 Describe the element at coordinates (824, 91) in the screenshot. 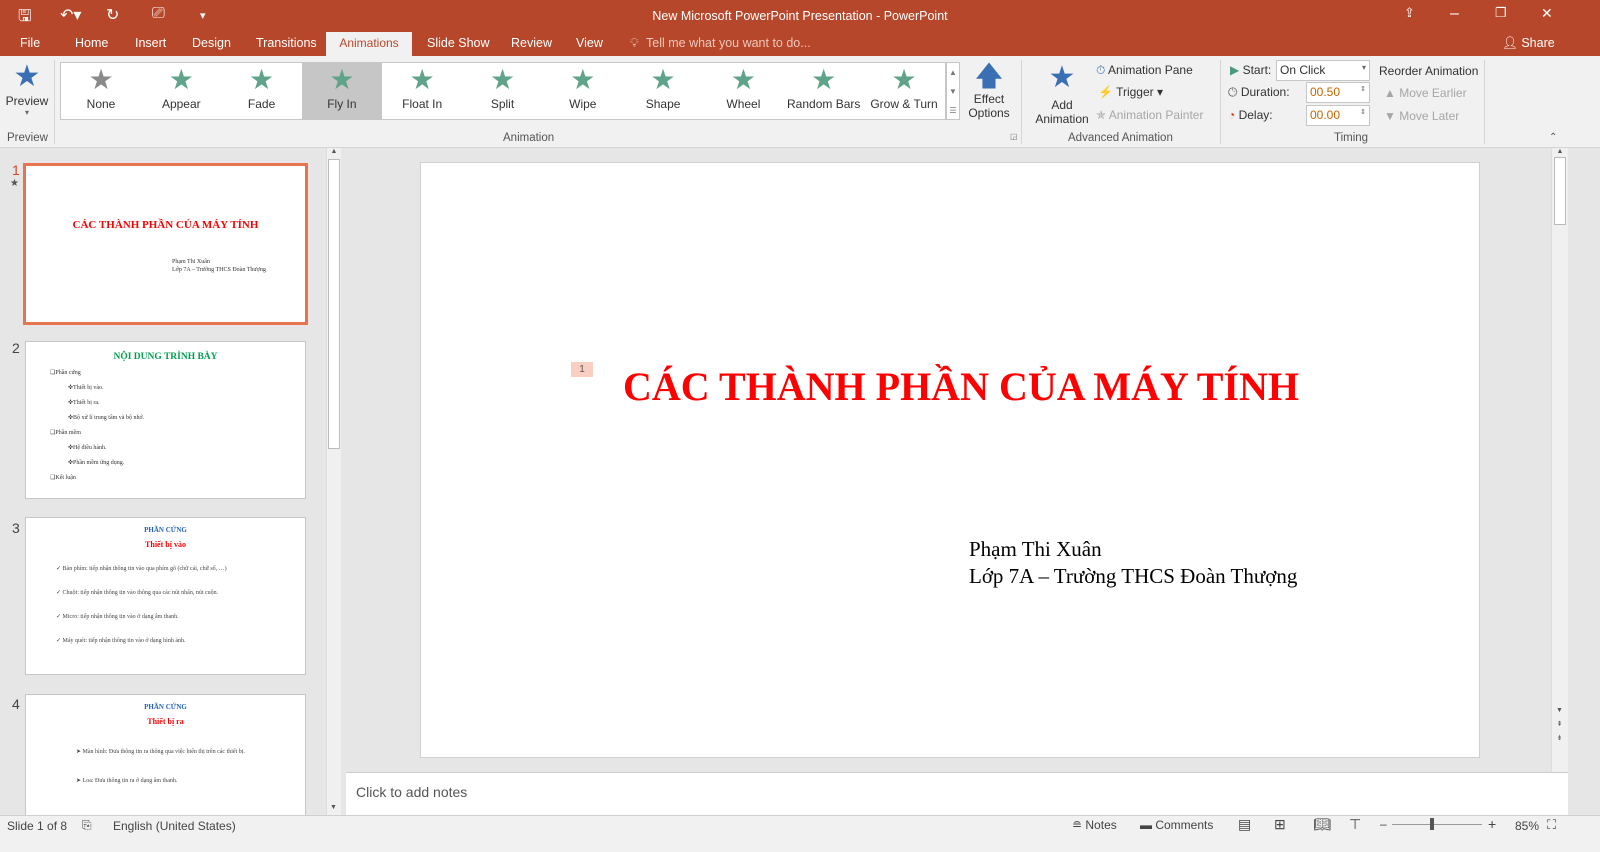

I see `animation-random-bars: ★ Random Bars` at that location.